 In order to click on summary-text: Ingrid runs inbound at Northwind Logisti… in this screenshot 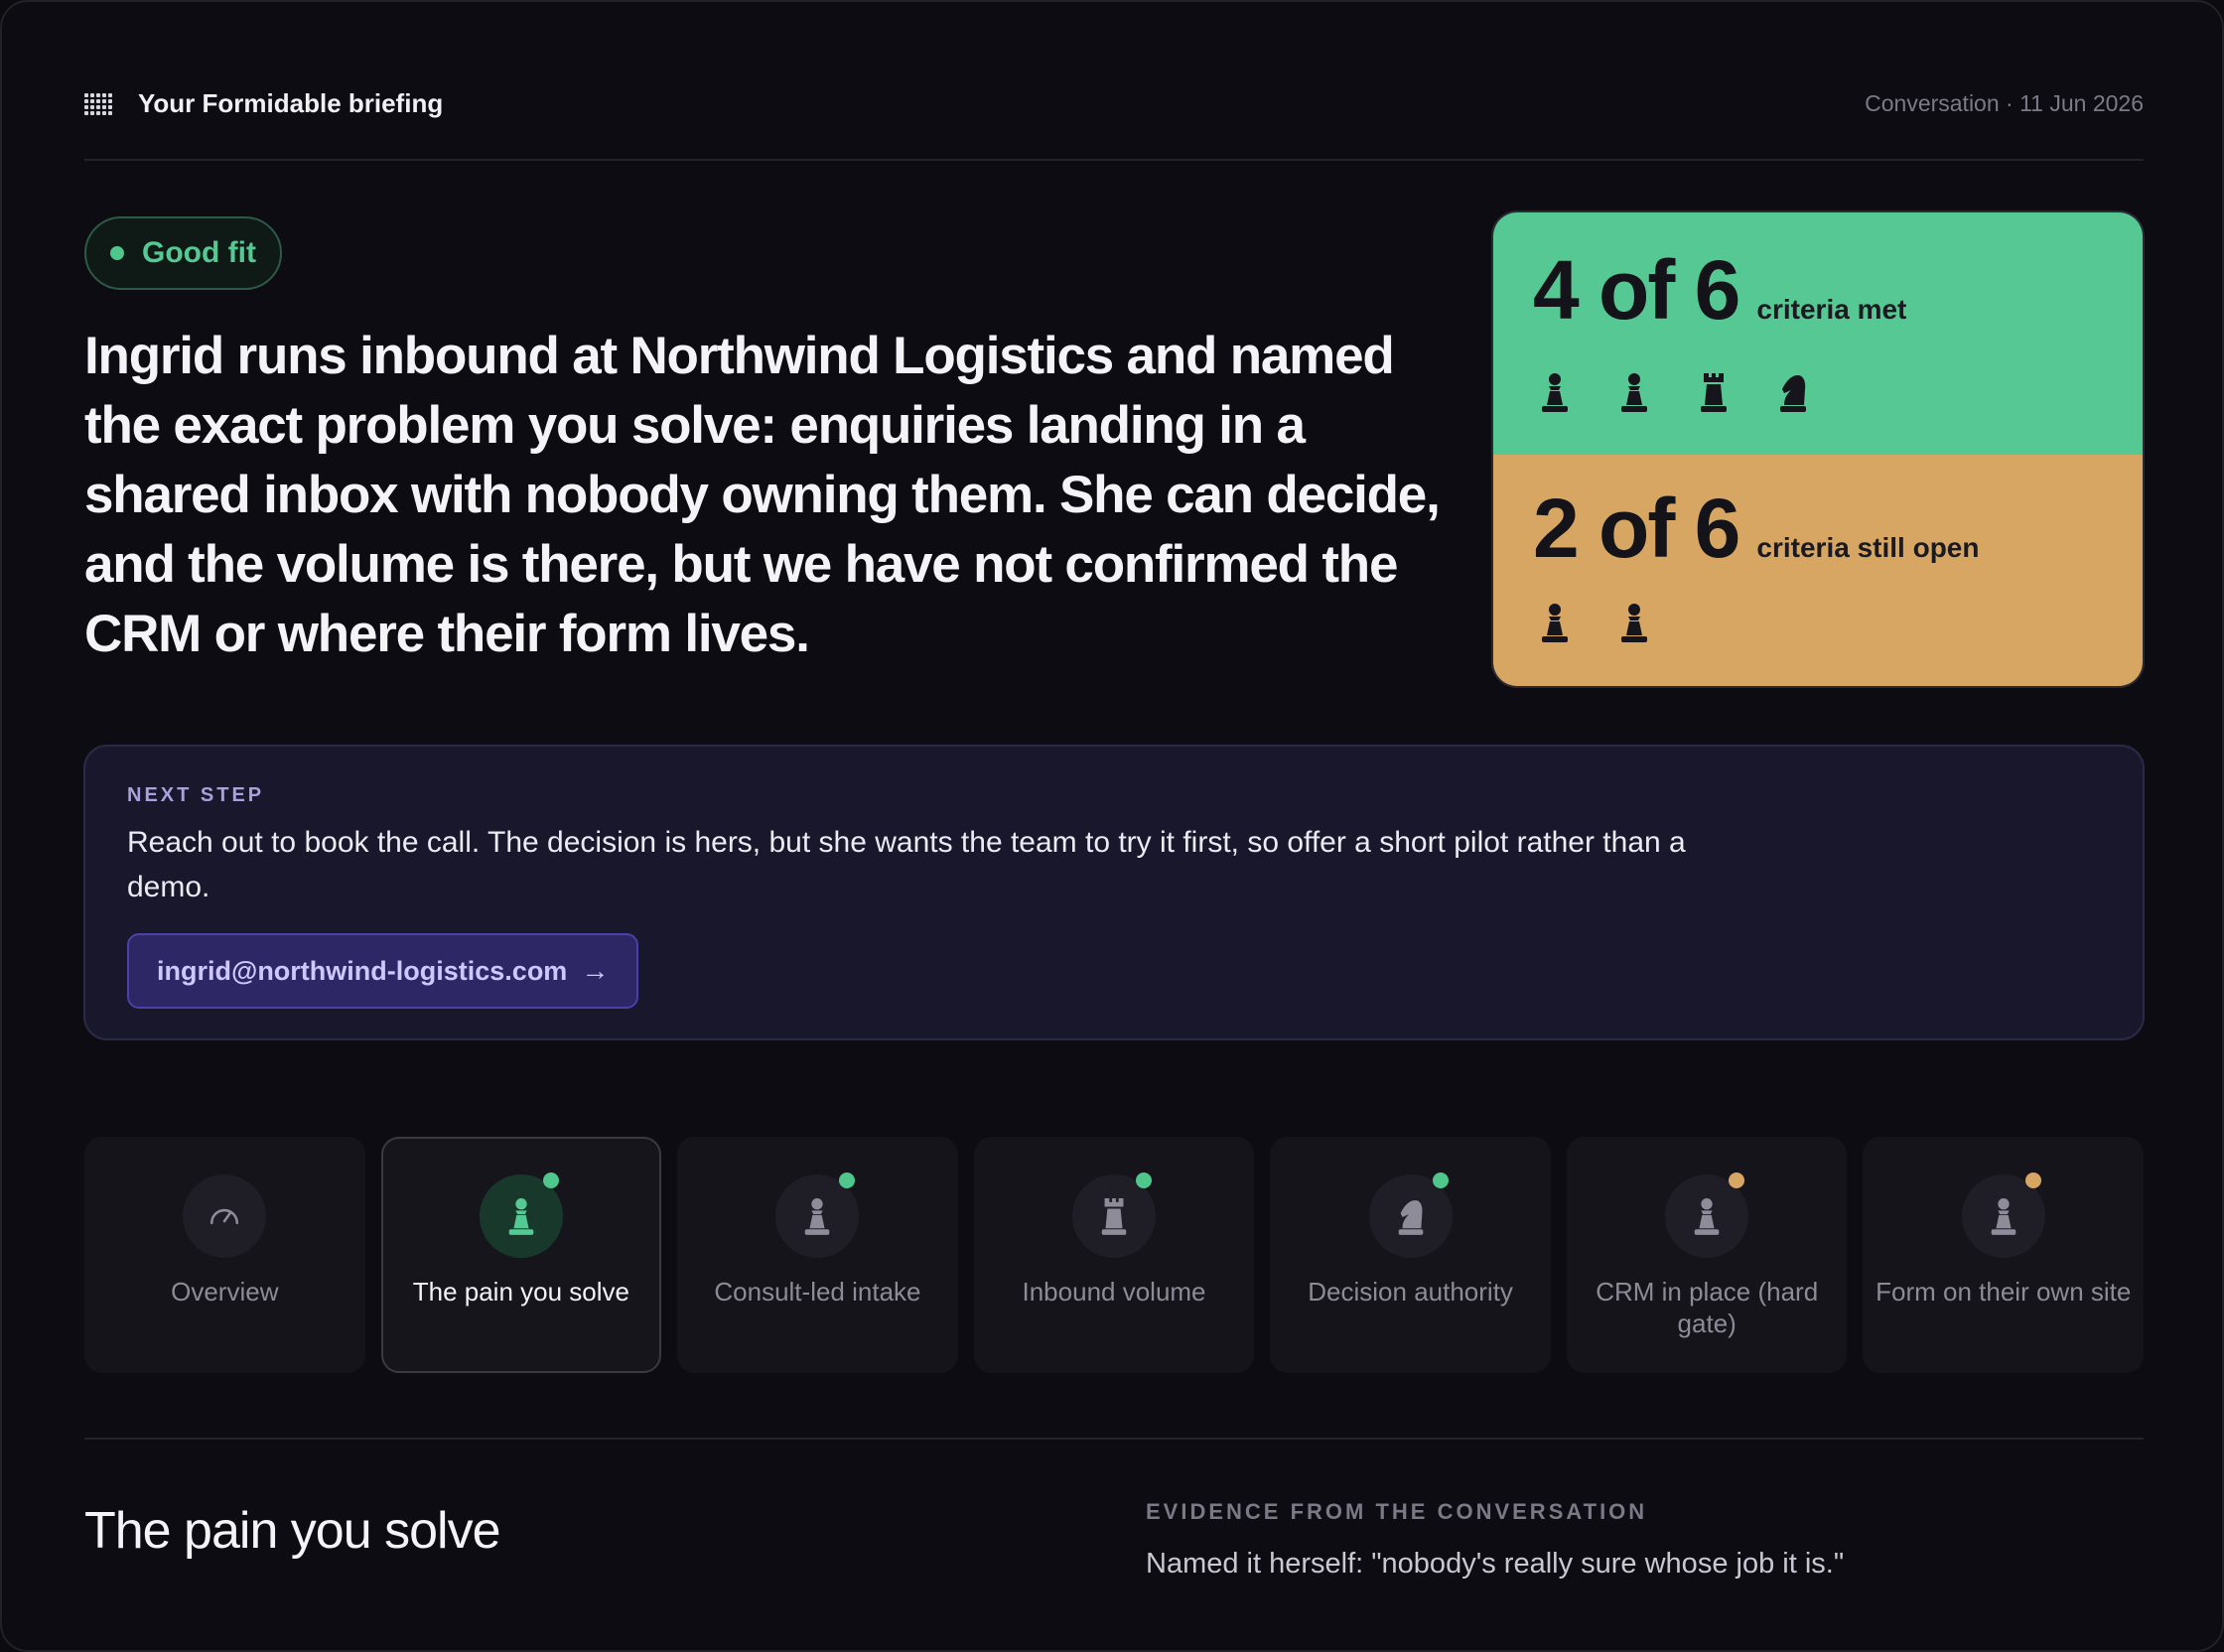, I will do `click(762, 495)`.